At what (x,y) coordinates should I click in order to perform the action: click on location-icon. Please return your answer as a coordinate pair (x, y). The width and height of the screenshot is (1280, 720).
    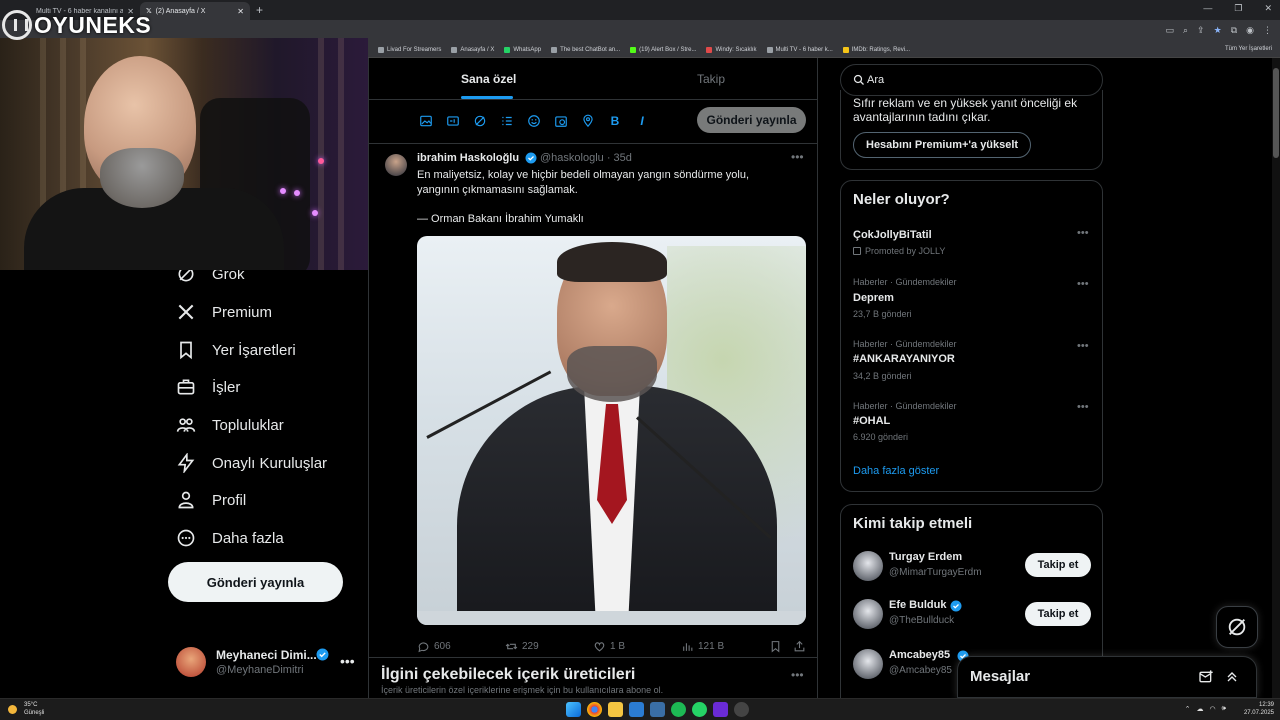
    Looking at the image, I should click on (588, 121).